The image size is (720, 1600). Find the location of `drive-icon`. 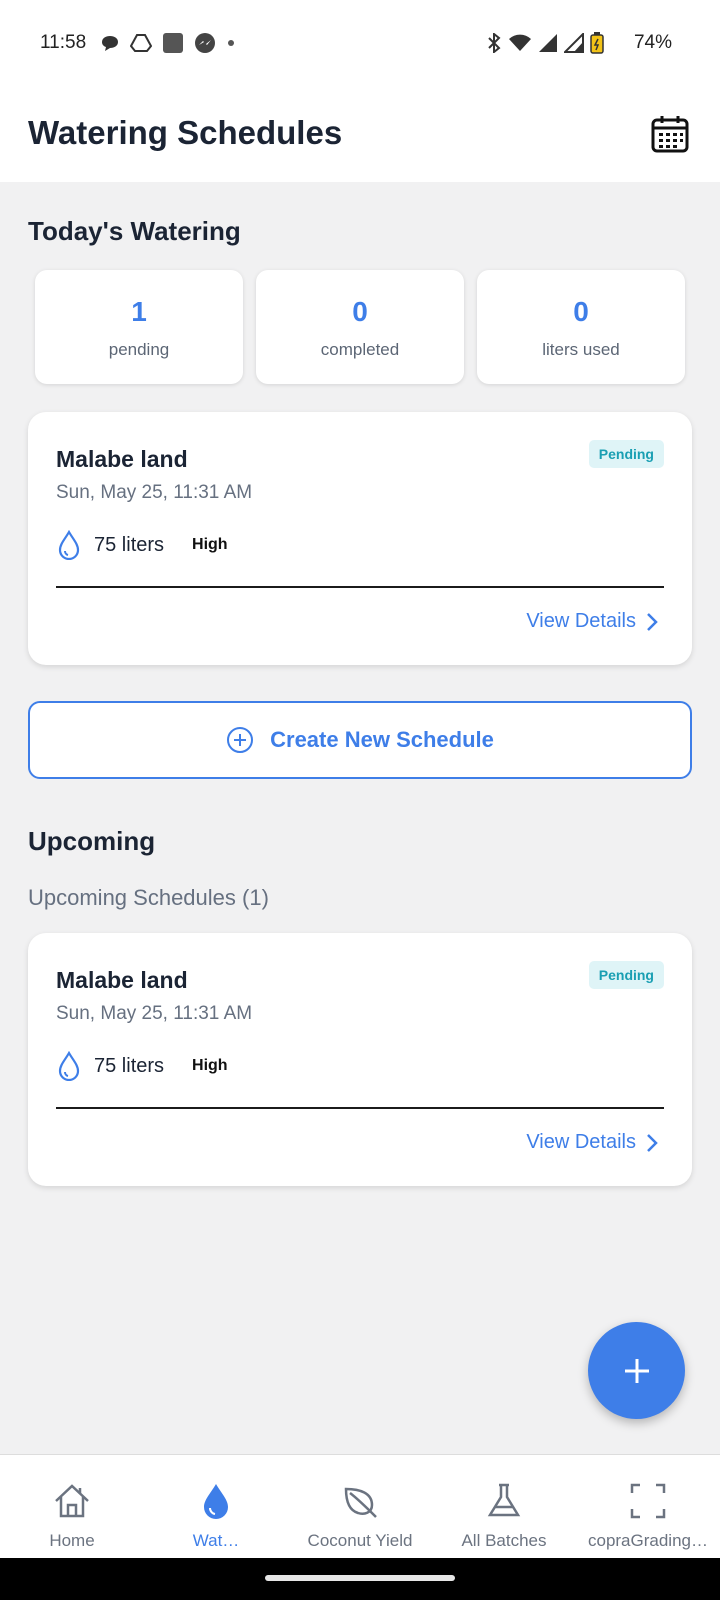

drive-icon is located at coordinates (141, 43).